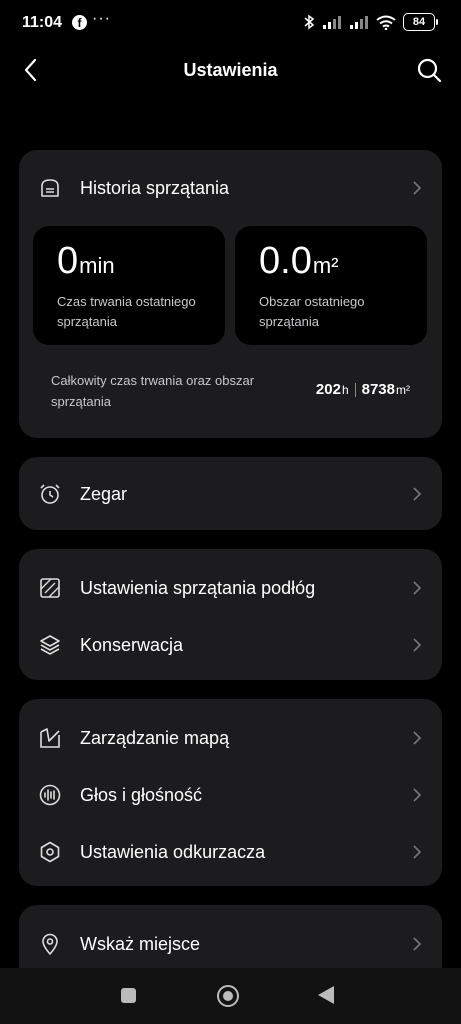 The height and width of the screenshot is (1024, 461). I want to click on last-area-tile: 0.0m² Obszar ostatniego sprzątania, so click(331, 285).